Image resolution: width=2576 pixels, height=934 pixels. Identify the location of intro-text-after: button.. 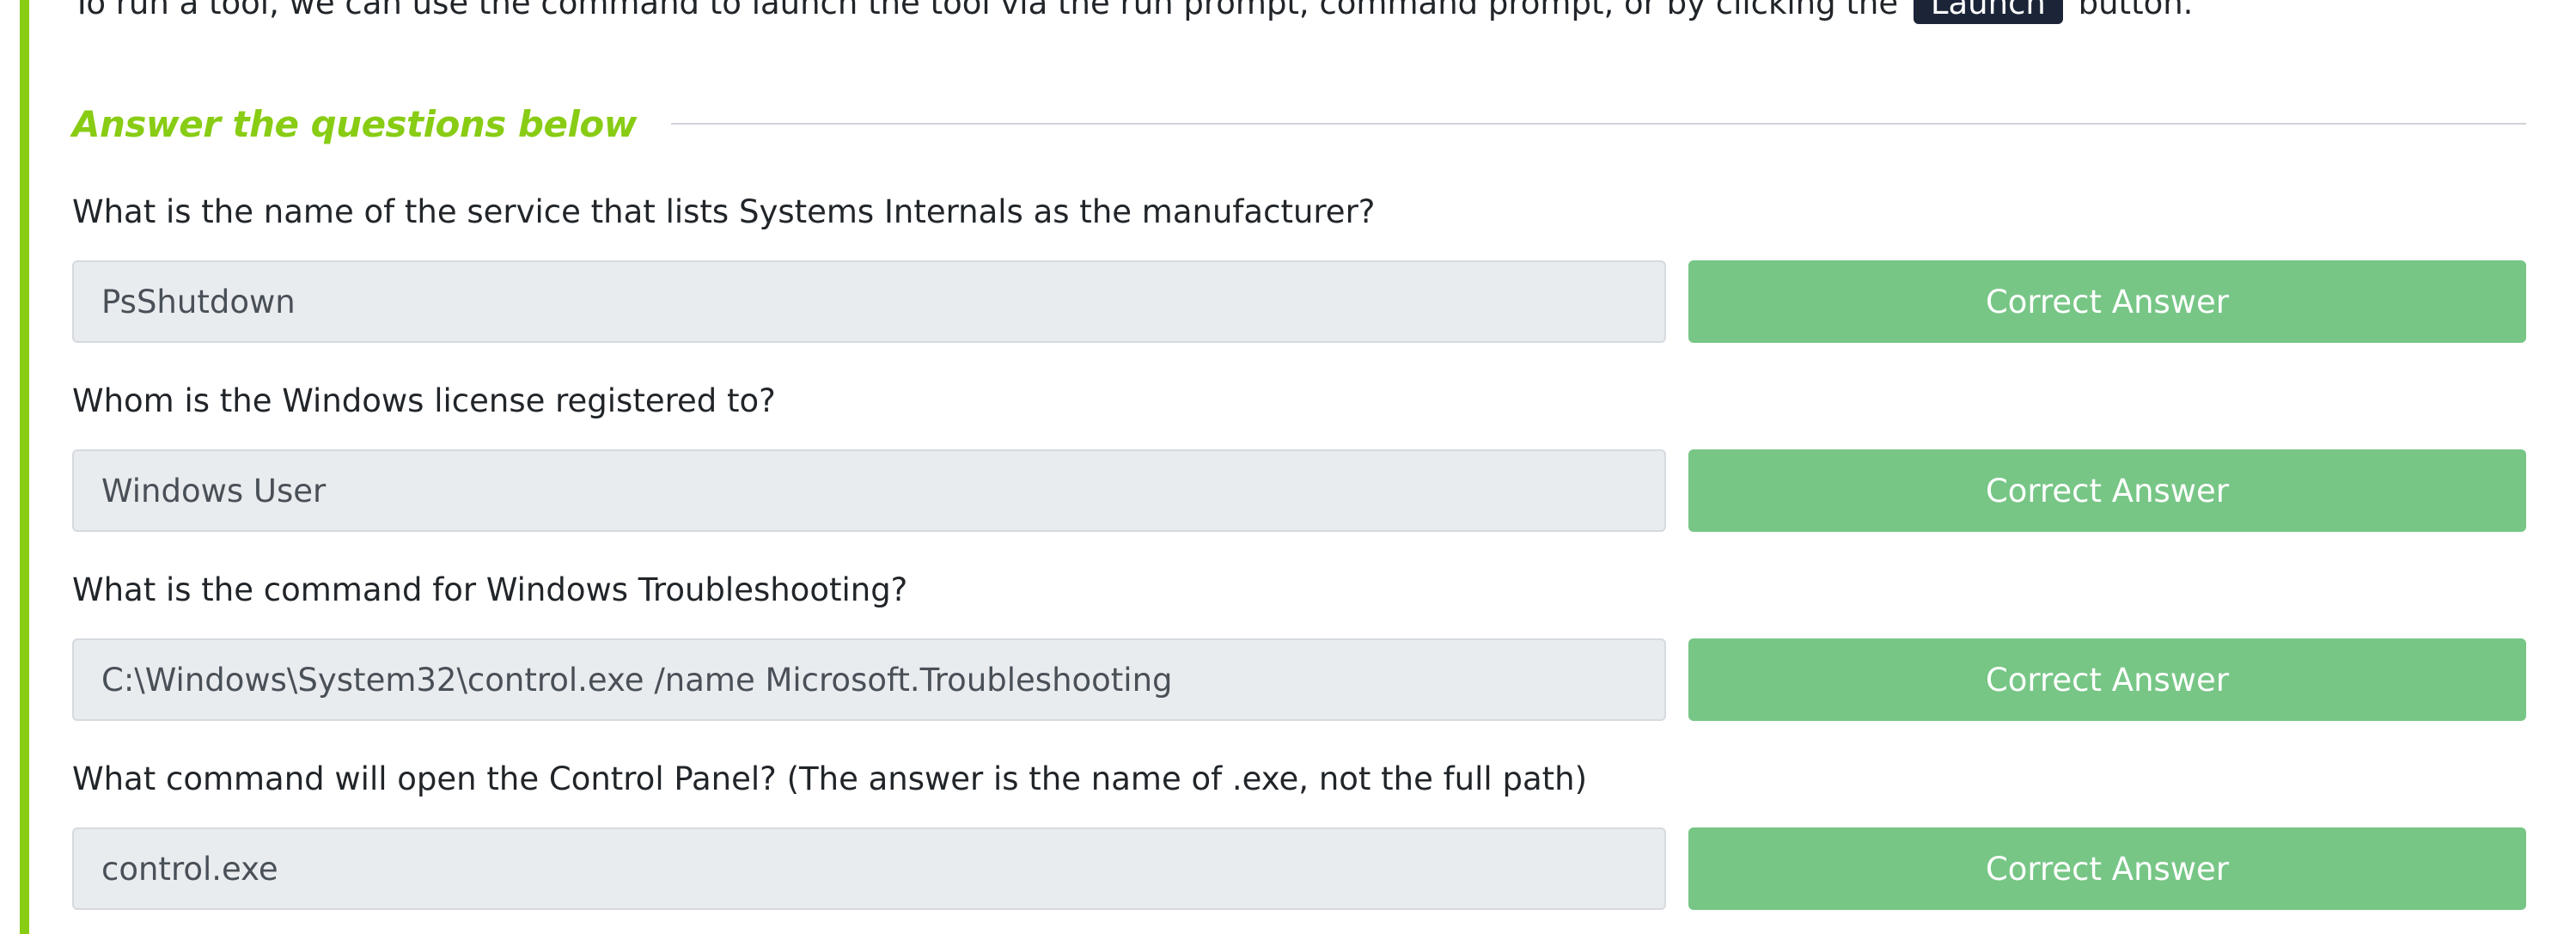
(2136, 10).